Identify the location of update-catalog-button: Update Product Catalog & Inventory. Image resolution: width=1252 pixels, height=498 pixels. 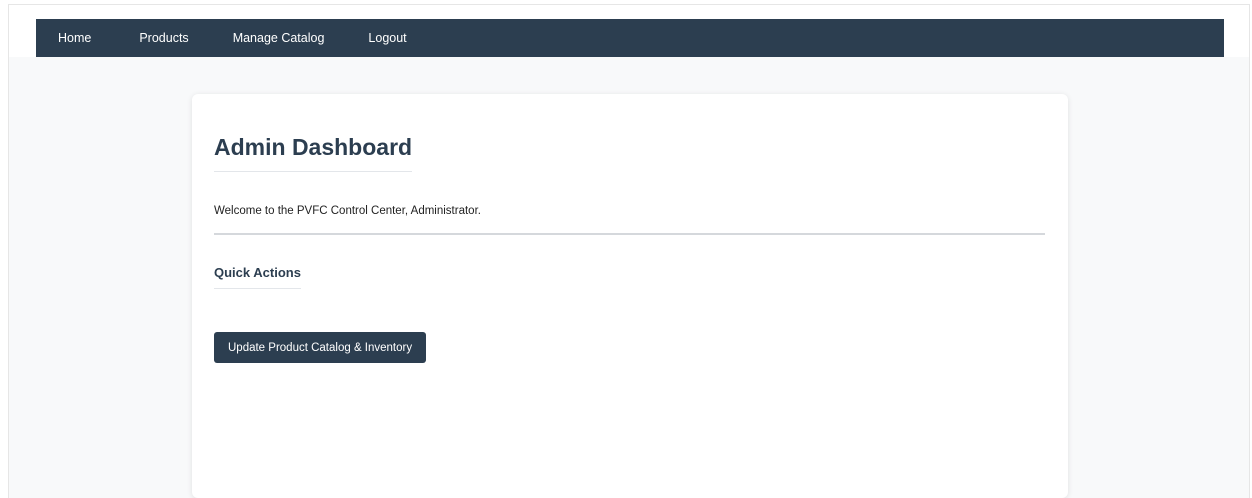
(320, 347).